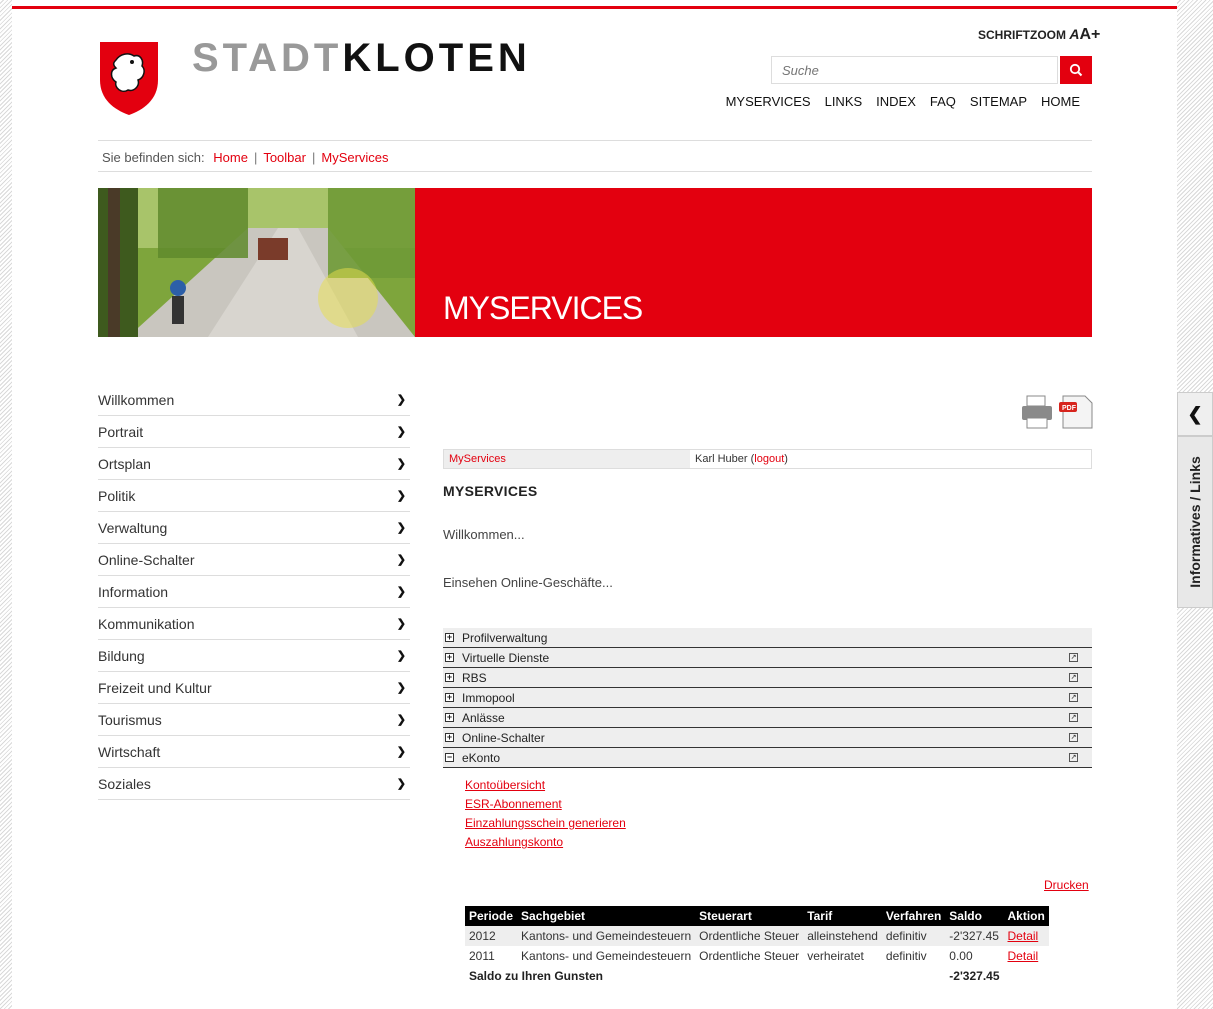 The width and height of the screenshot is (1213, 1009). I want to click on city-crest-logo, so click(129, 78).